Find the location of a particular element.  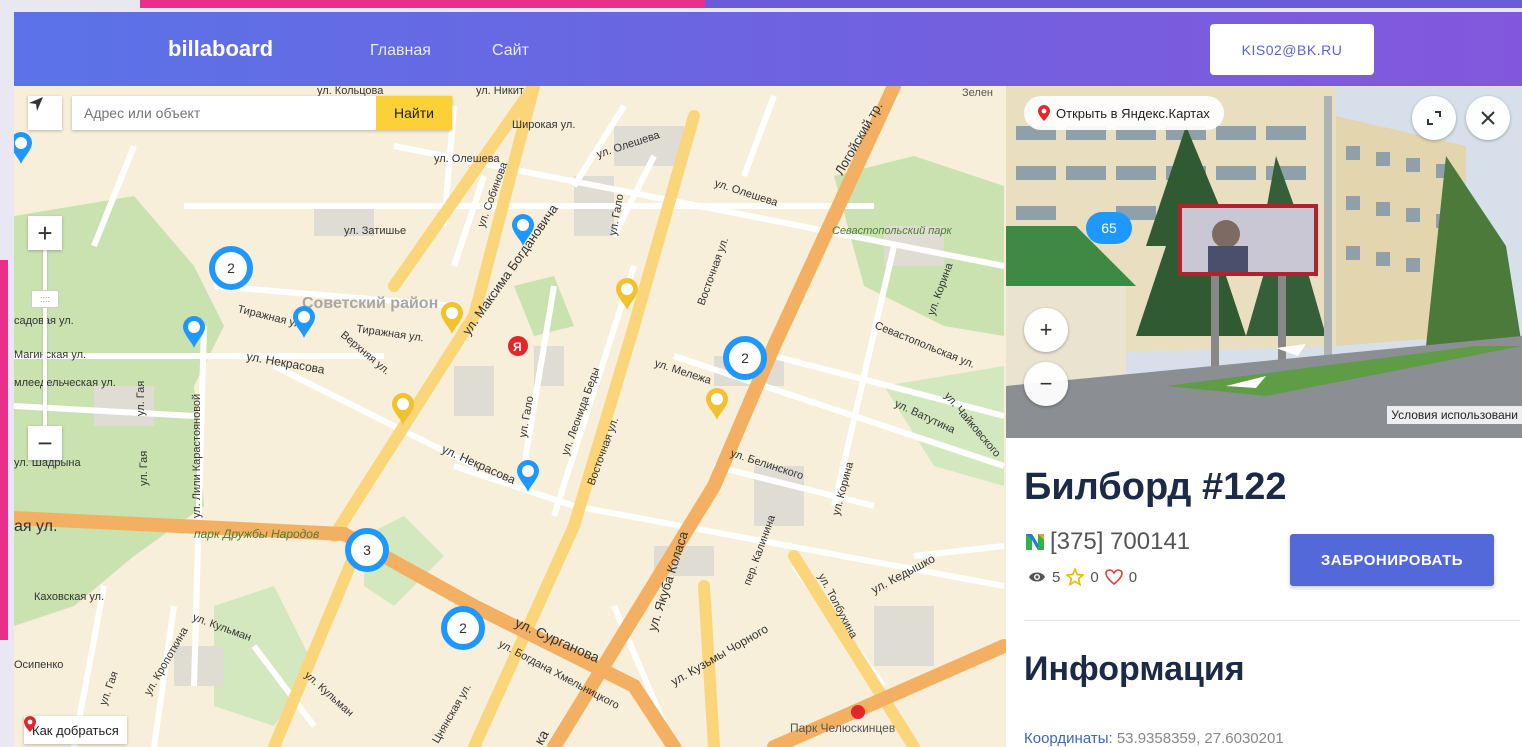

eye-icon is located at coordinates (1037, 577).